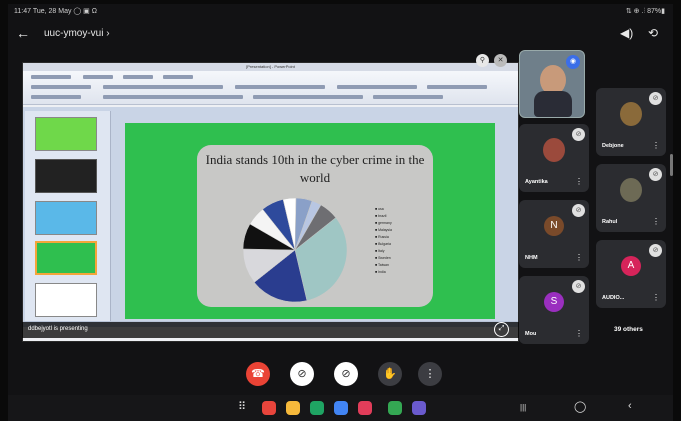 The height and width of the screenshot is (421, 681). I want to click on participant-tile: N ⊘ NHM ⋮, so click(554, 234).